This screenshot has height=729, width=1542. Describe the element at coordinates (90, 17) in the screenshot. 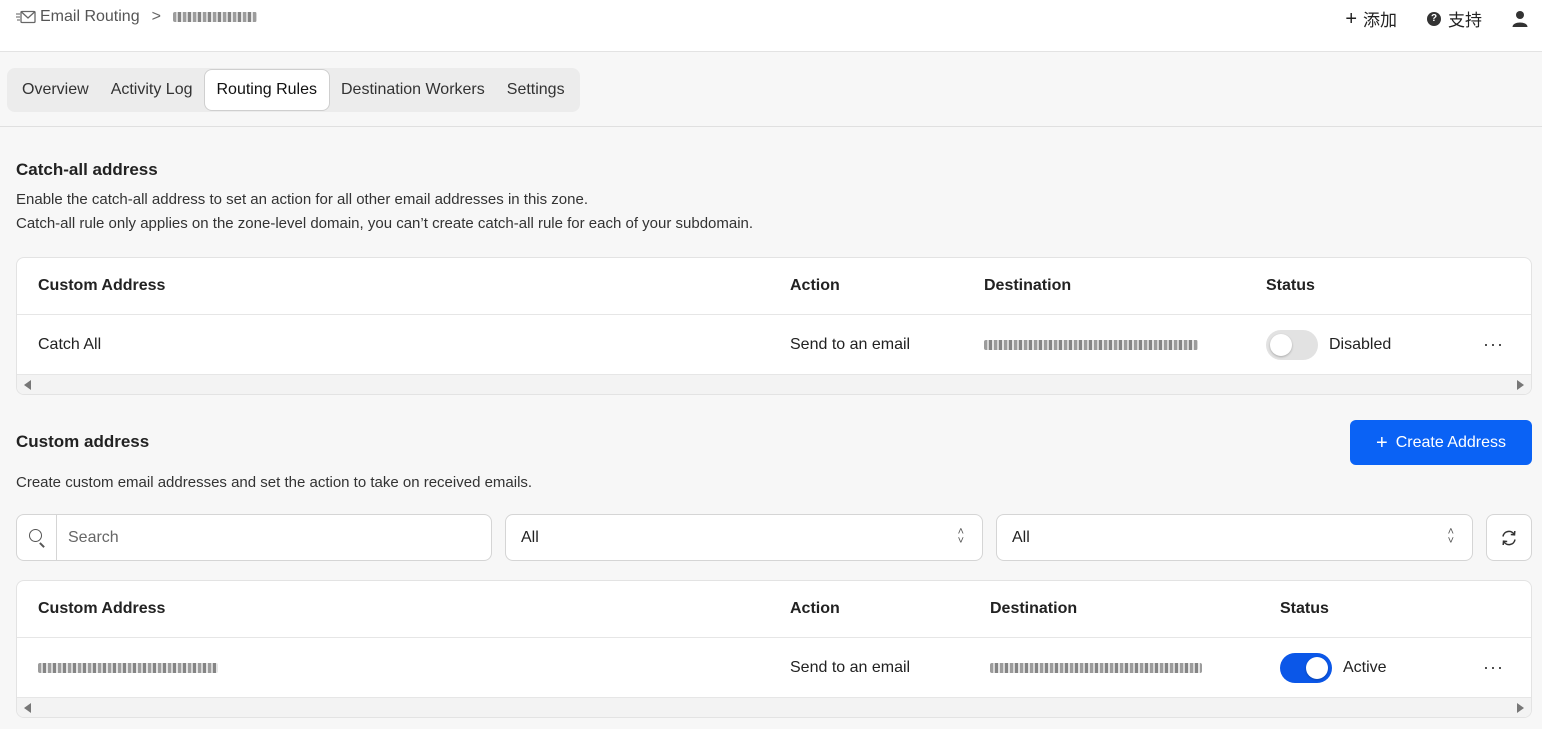

I see `breadcrumb-email-routing: Email Routing` at that location.